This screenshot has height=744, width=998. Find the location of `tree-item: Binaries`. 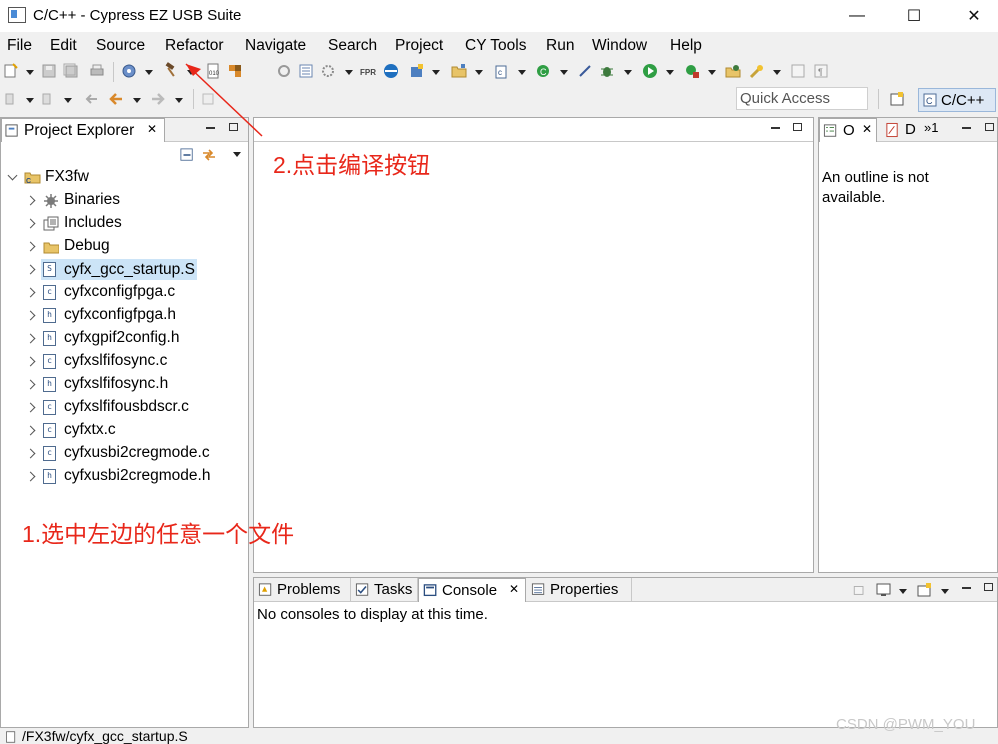

tree-item: Binaries is located at coordinates (124, 200).